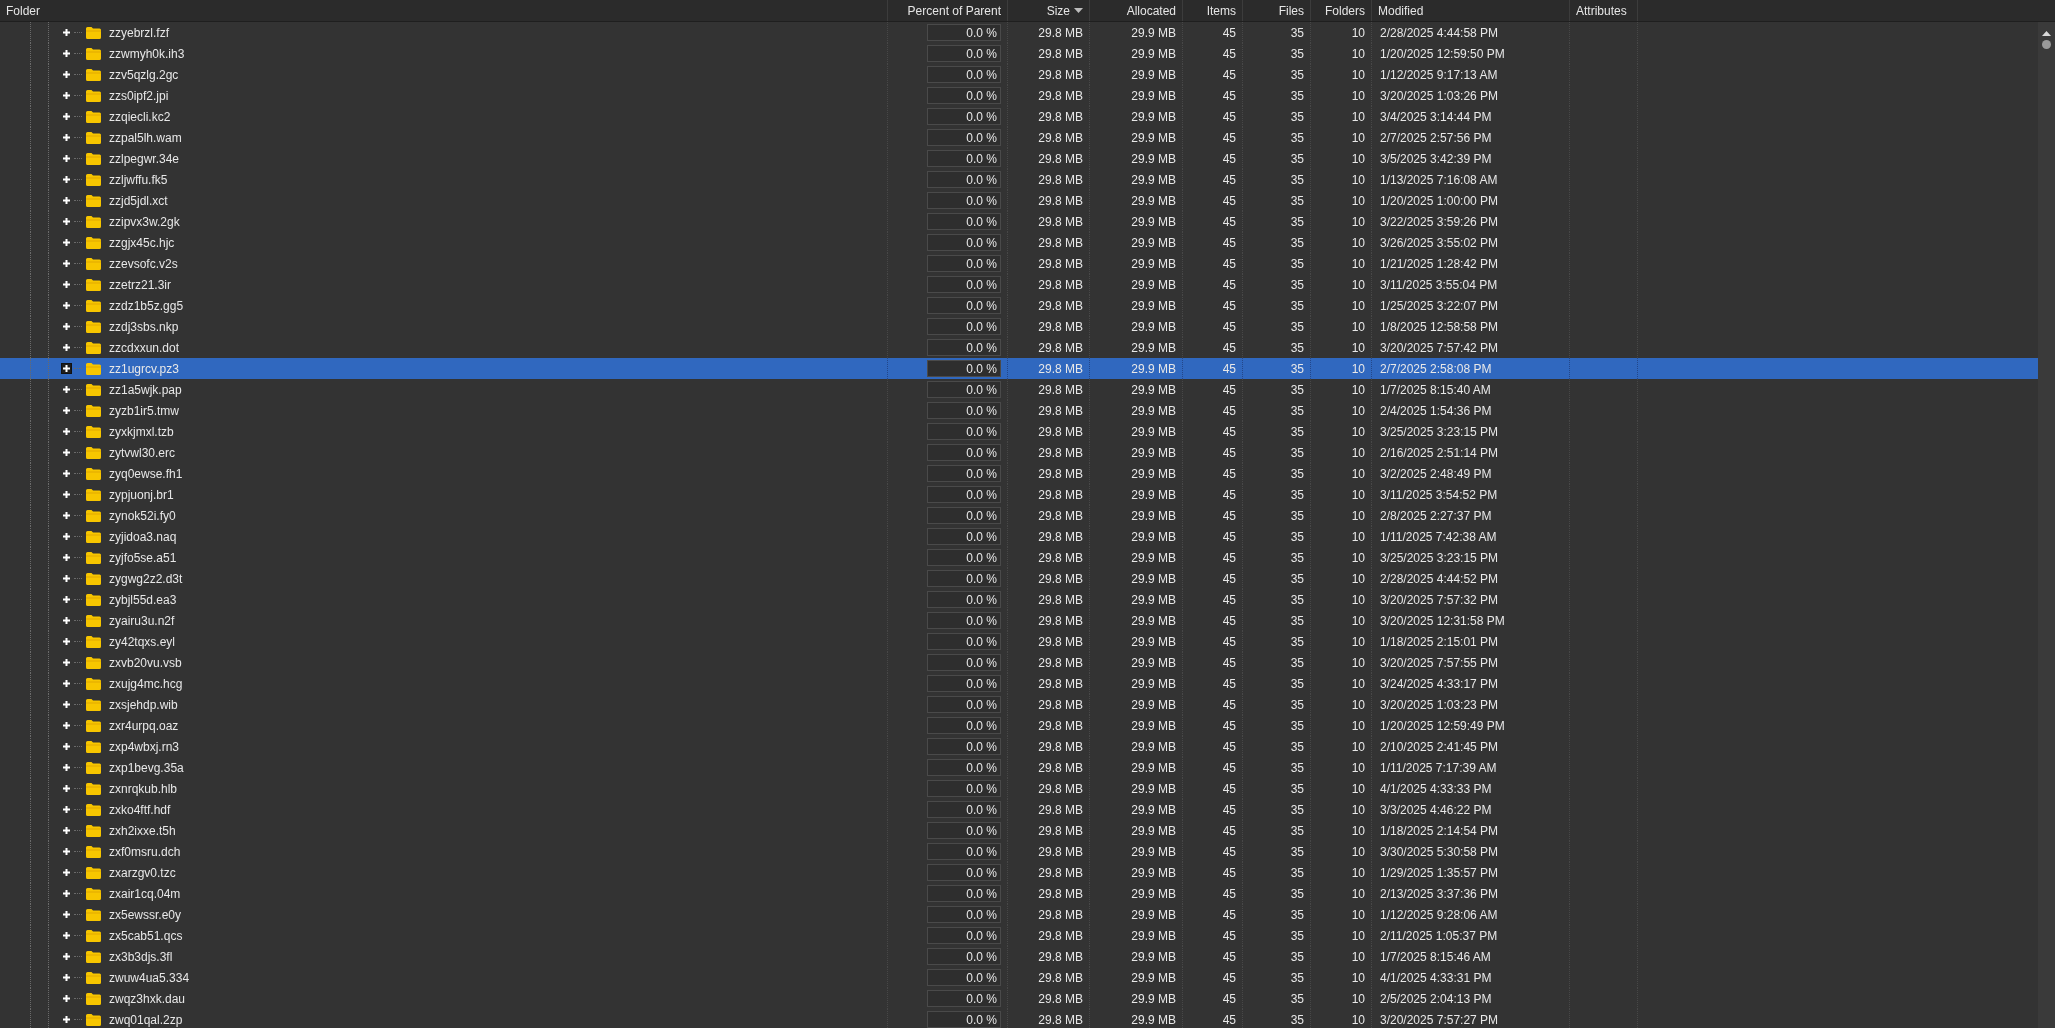  What do you see at coordinates (2046, 44) in the screenshot?
I see `scroll-thumb` at bounding box center [2046, 44].